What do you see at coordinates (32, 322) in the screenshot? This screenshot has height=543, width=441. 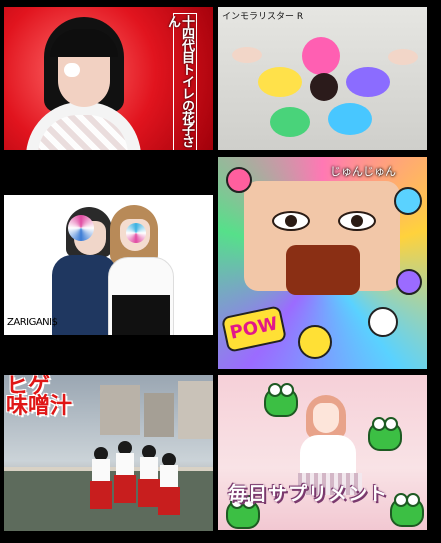 I see `artist-label: ZARIGANI$` at bounding box center [32, 322].